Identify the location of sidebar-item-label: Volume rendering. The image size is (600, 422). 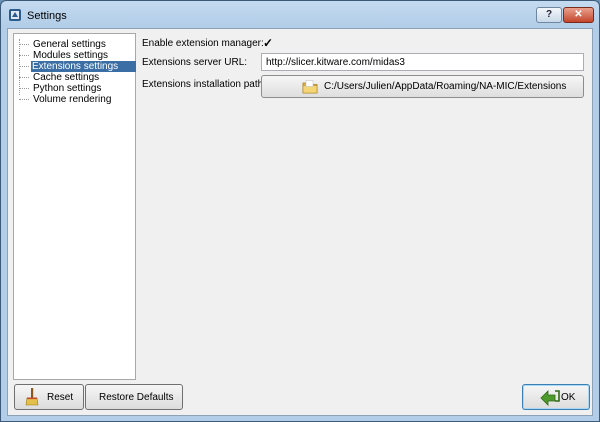
(72, 99).